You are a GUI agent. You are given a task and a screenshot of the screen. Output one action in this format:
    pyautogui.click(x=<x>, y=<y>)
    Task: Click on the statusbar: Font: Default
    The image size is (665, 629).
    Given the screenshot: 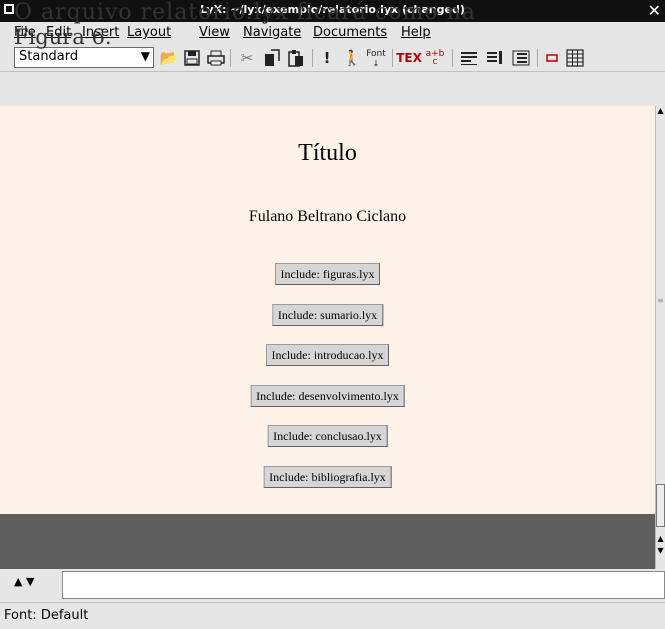 What is the action you would take?
    pyautogui.click(x=332, y=615)
    